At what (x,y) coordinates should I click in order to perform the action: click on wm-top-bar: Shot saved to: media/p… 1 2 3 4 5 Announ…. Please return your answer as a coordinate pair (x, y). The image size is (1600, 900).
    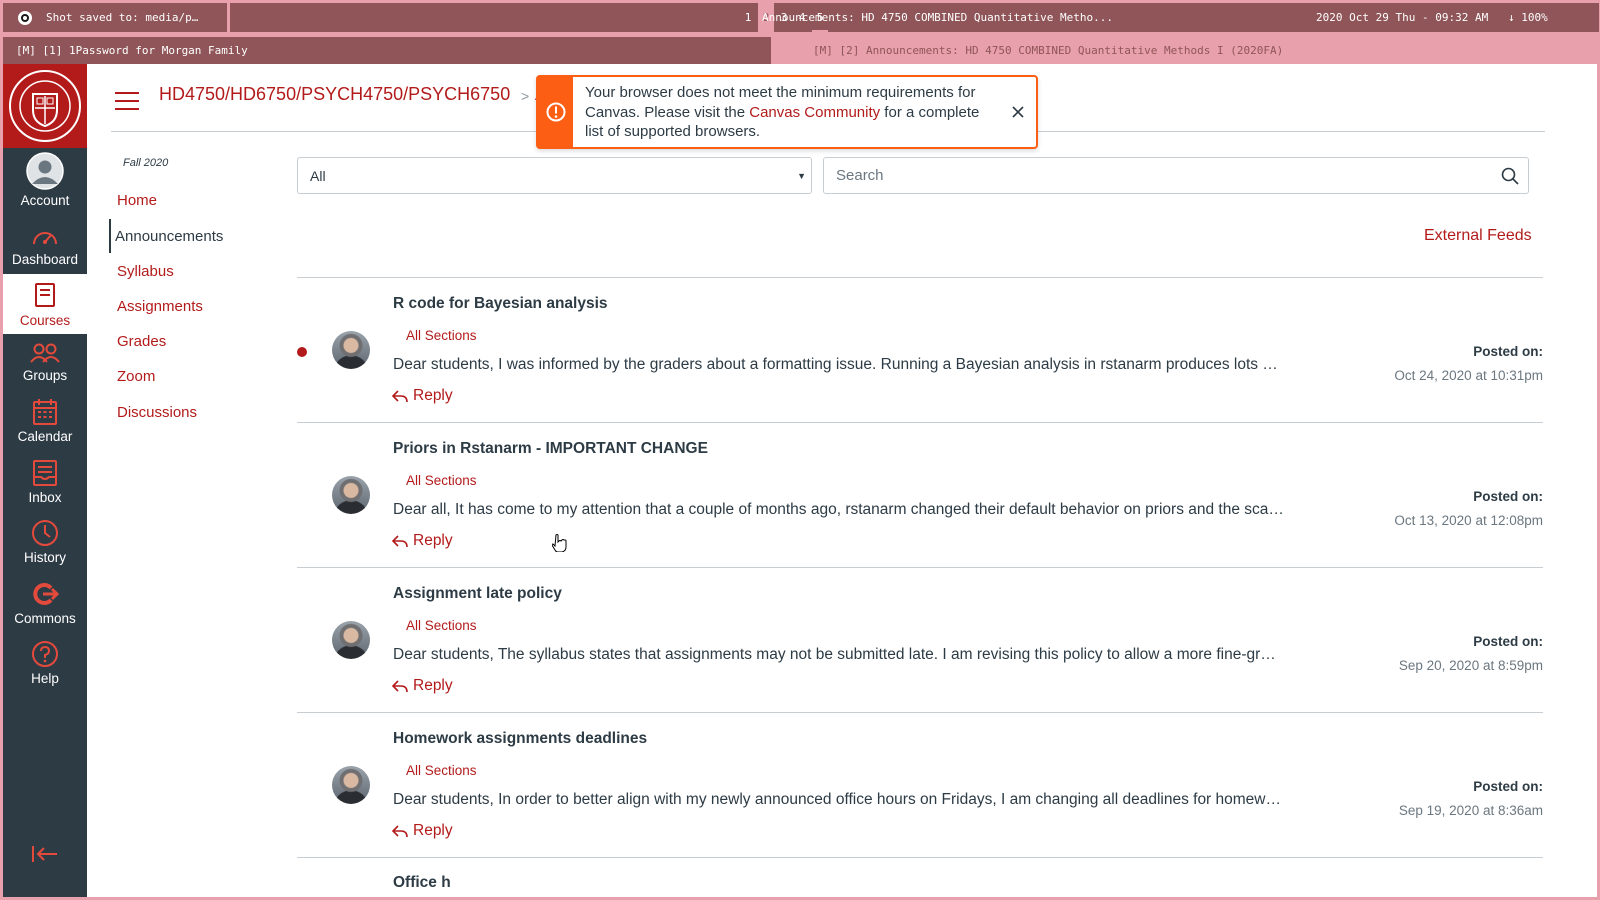
    Looking at the image, I should click on (800, 17).